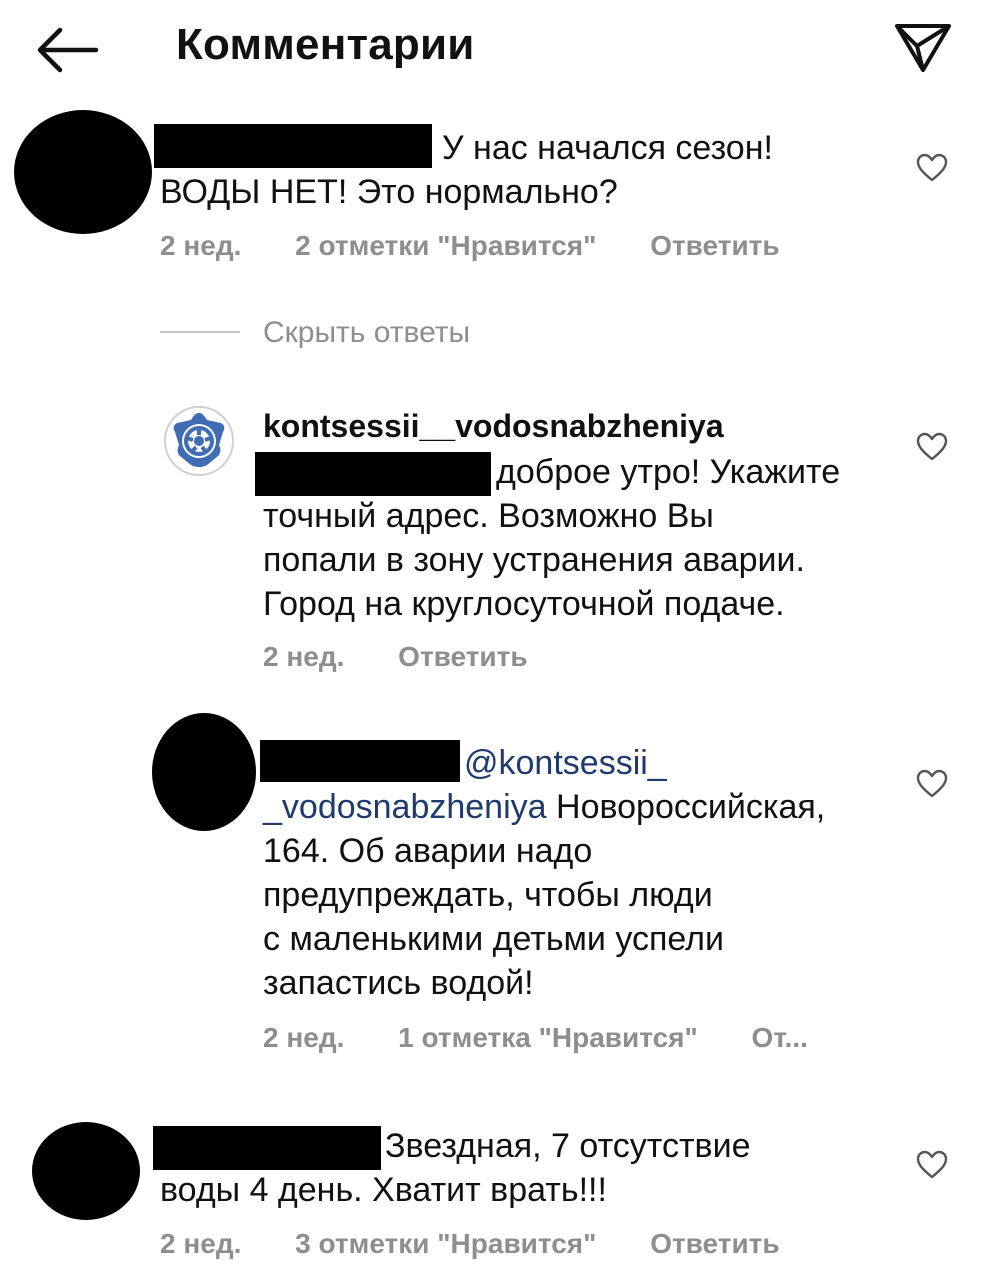 The width and height of the screenshot is (1000, 1280). Describe the element at coordinates (389, 192) in the screenshot. I see `comment-text: ВОДЫ НЕТ! Это нормально?` at that location.